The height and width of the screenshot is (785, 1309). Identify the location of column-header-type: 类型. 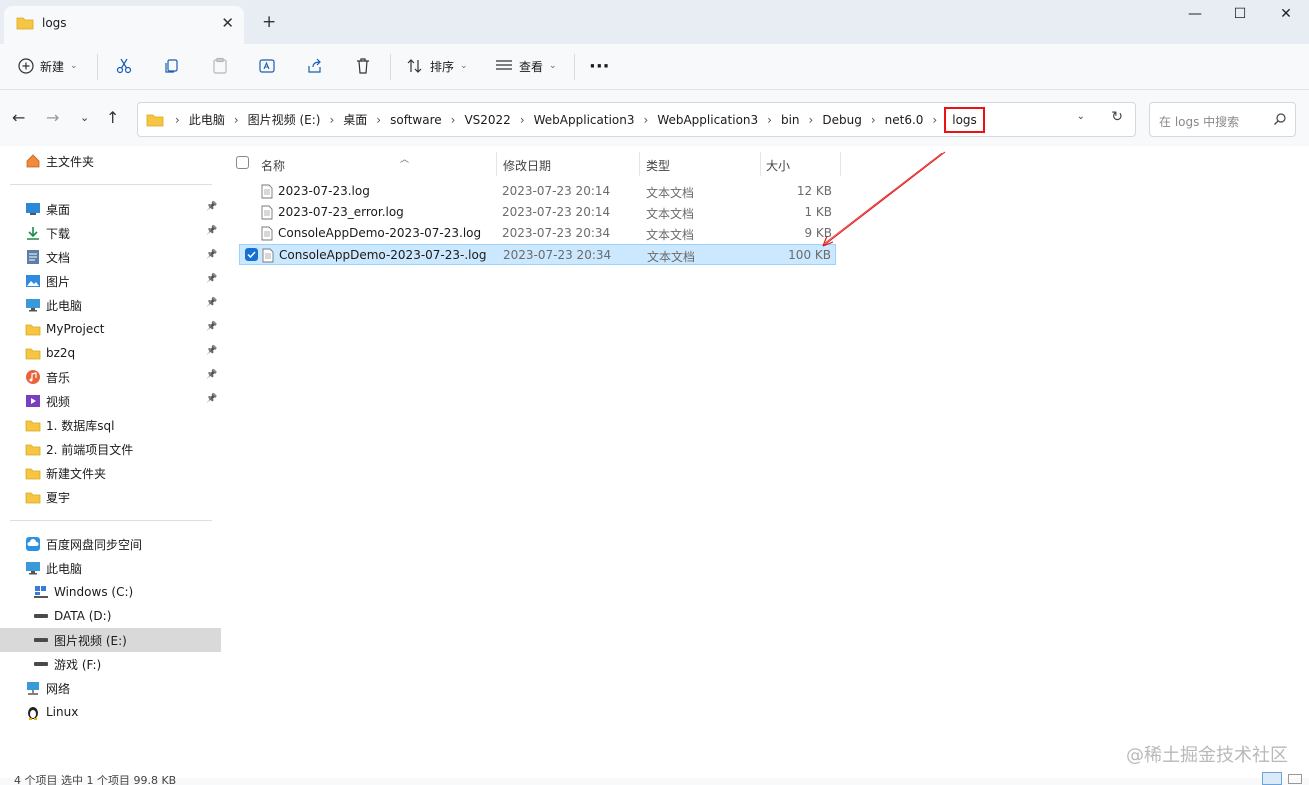
(701, 165).